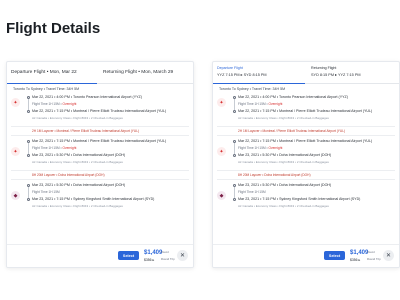 Image resolution: width=400 pixels, height=300 pixels. I want to click on tab-returning-route: SYD 8:15 PM ▸ YYZ 7:15 PM, so click(336, 75).